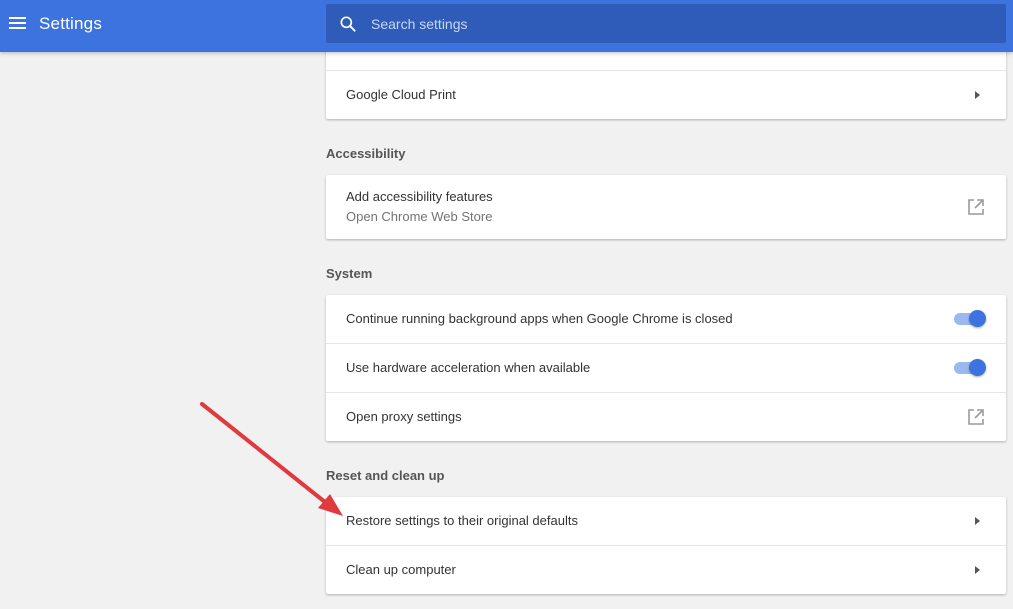 The height and width of the screenshot is (609, 1013). What do you see at coordinates (468, 367) in the screenshot?
I see `row-label: Use hardware acceleration when available` at bounding box center [468, 367].